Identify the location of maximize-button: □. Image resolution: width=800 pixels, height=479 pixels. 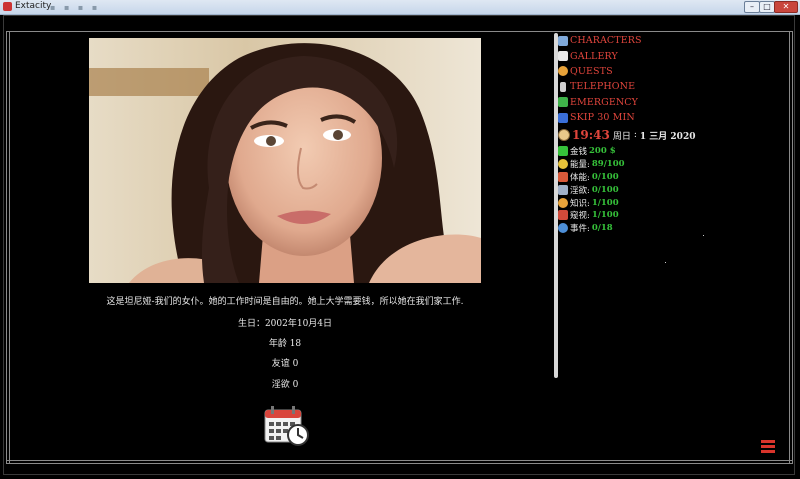
(767, 7).